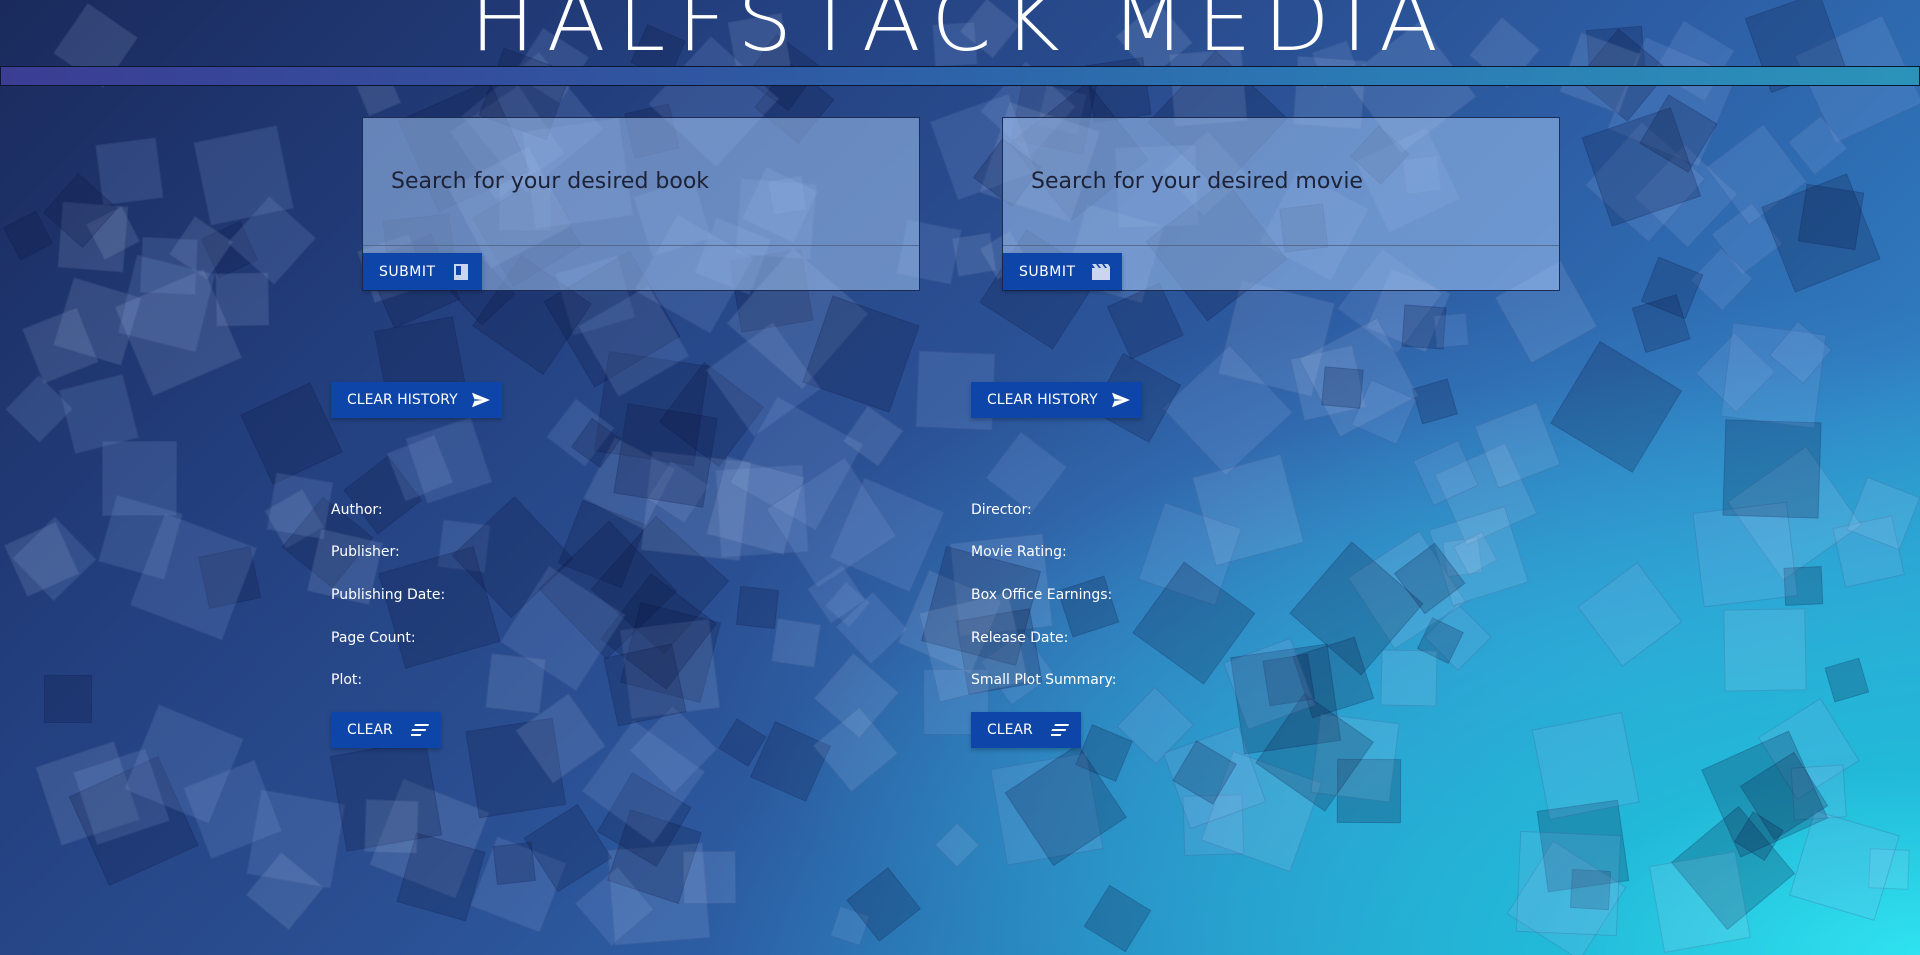  I want to click on book-clear-label: CLEAR, so click(370, 730).